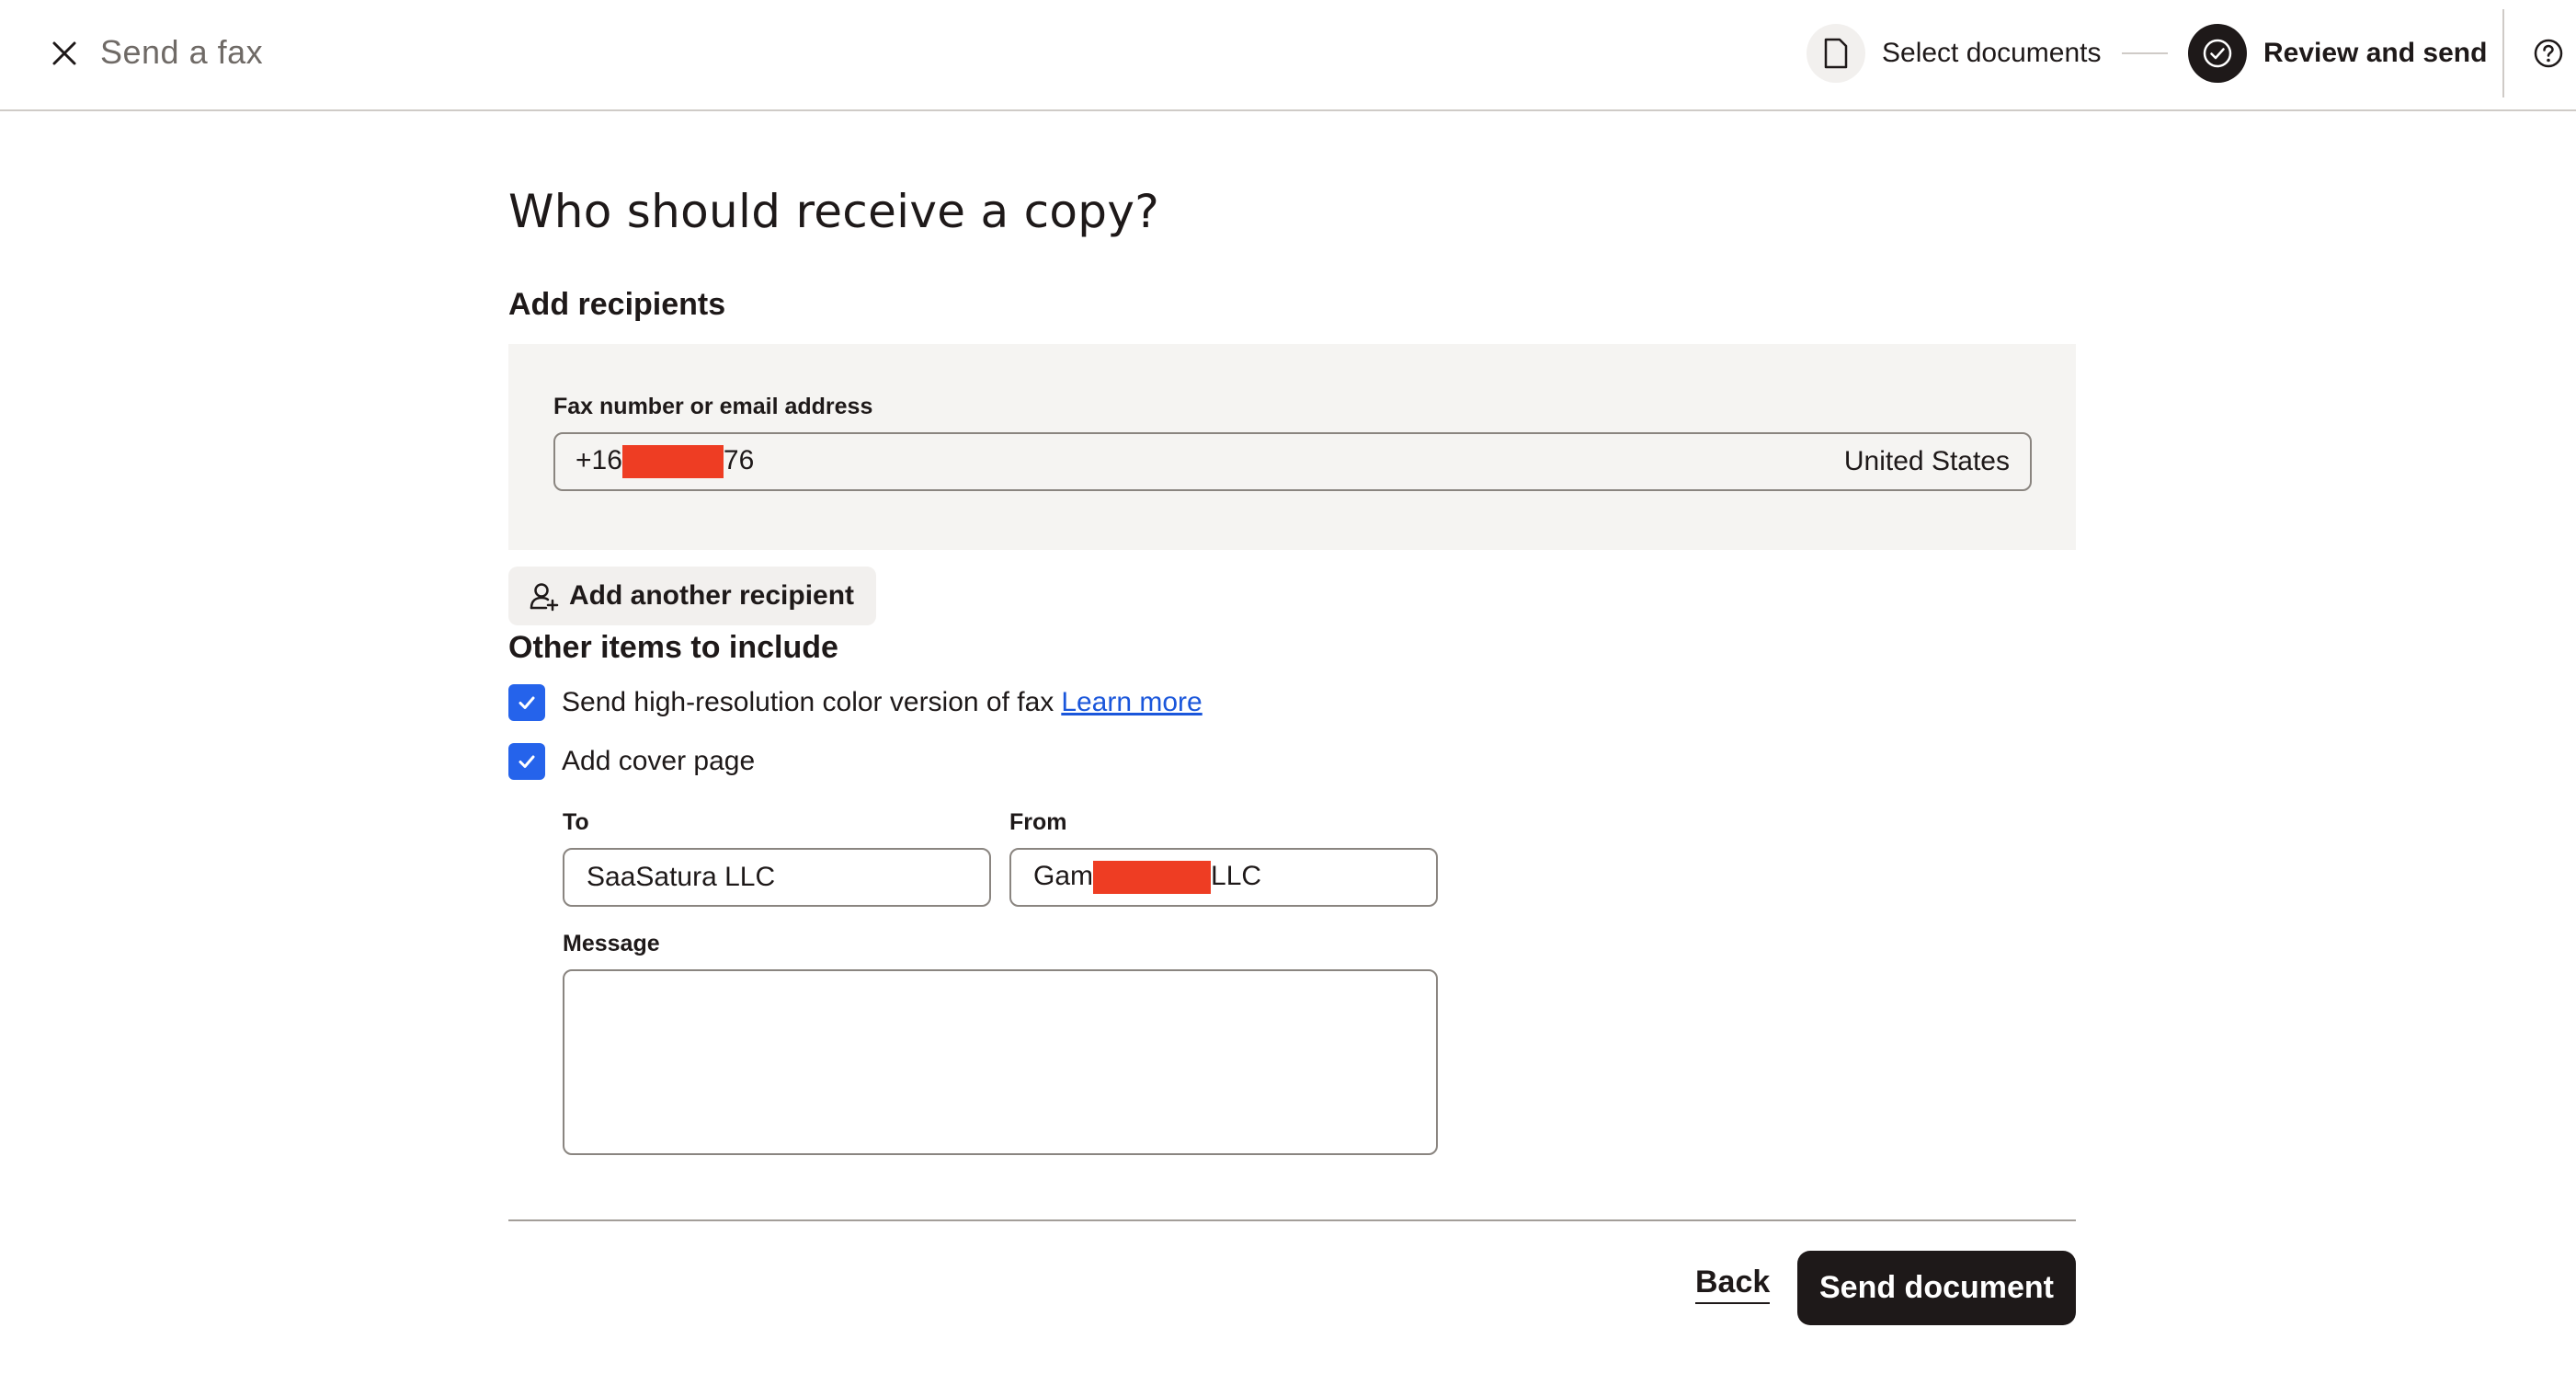 Image resolution: width=2576 pixels, height=1385 pixels. I want to click on step-connector, so click(2145, 53).